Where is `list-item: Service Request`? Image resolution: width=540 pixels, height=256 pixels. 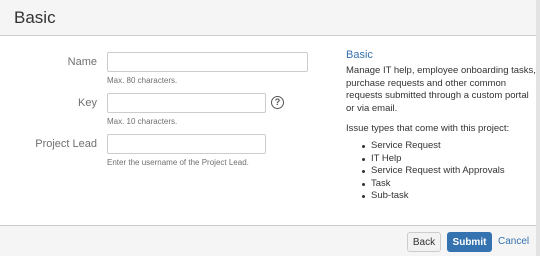 list-item: Service Request is located at coordinates (441, 146).